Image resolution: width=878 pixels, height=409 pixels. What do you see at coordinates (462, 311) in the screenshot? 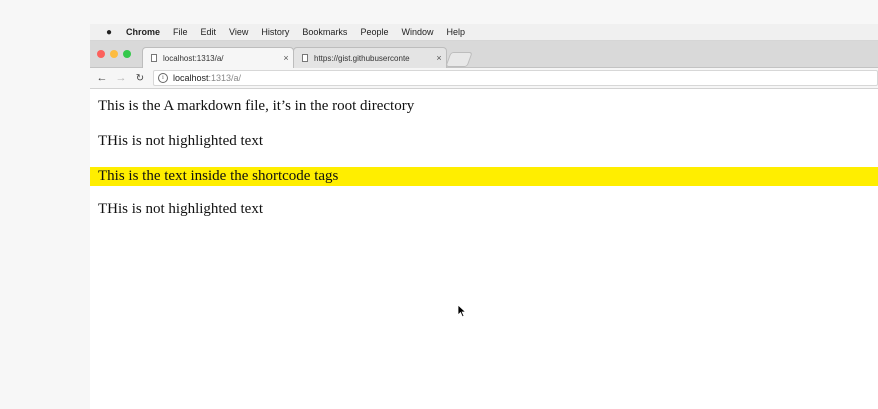
I see `mouse-cursor-icon` at bounding box center [462, 311].